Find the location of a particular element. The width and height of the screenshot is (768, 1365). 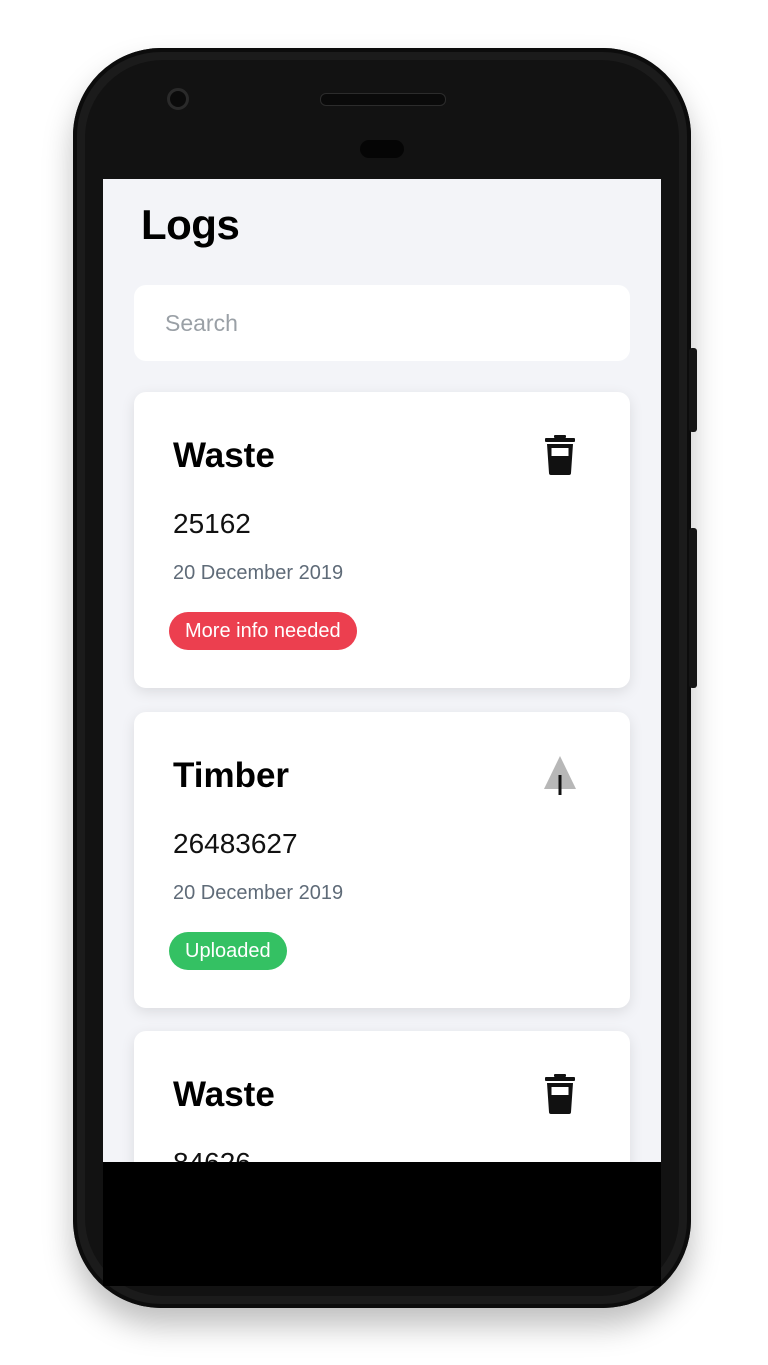

power-button is located at coordinates (693, 390).